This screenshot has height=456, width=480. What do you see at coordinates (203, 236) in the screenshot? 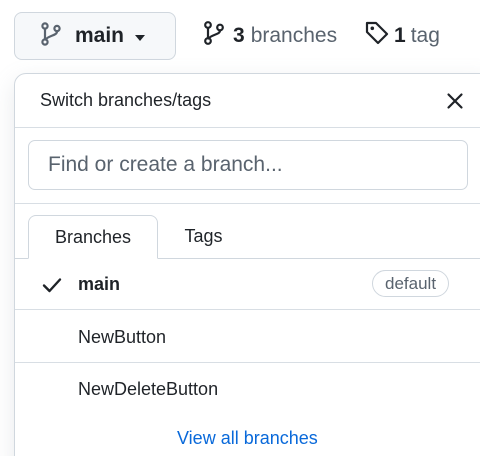
I see `tab-tags: Tags` at bounding box center [203, 236].